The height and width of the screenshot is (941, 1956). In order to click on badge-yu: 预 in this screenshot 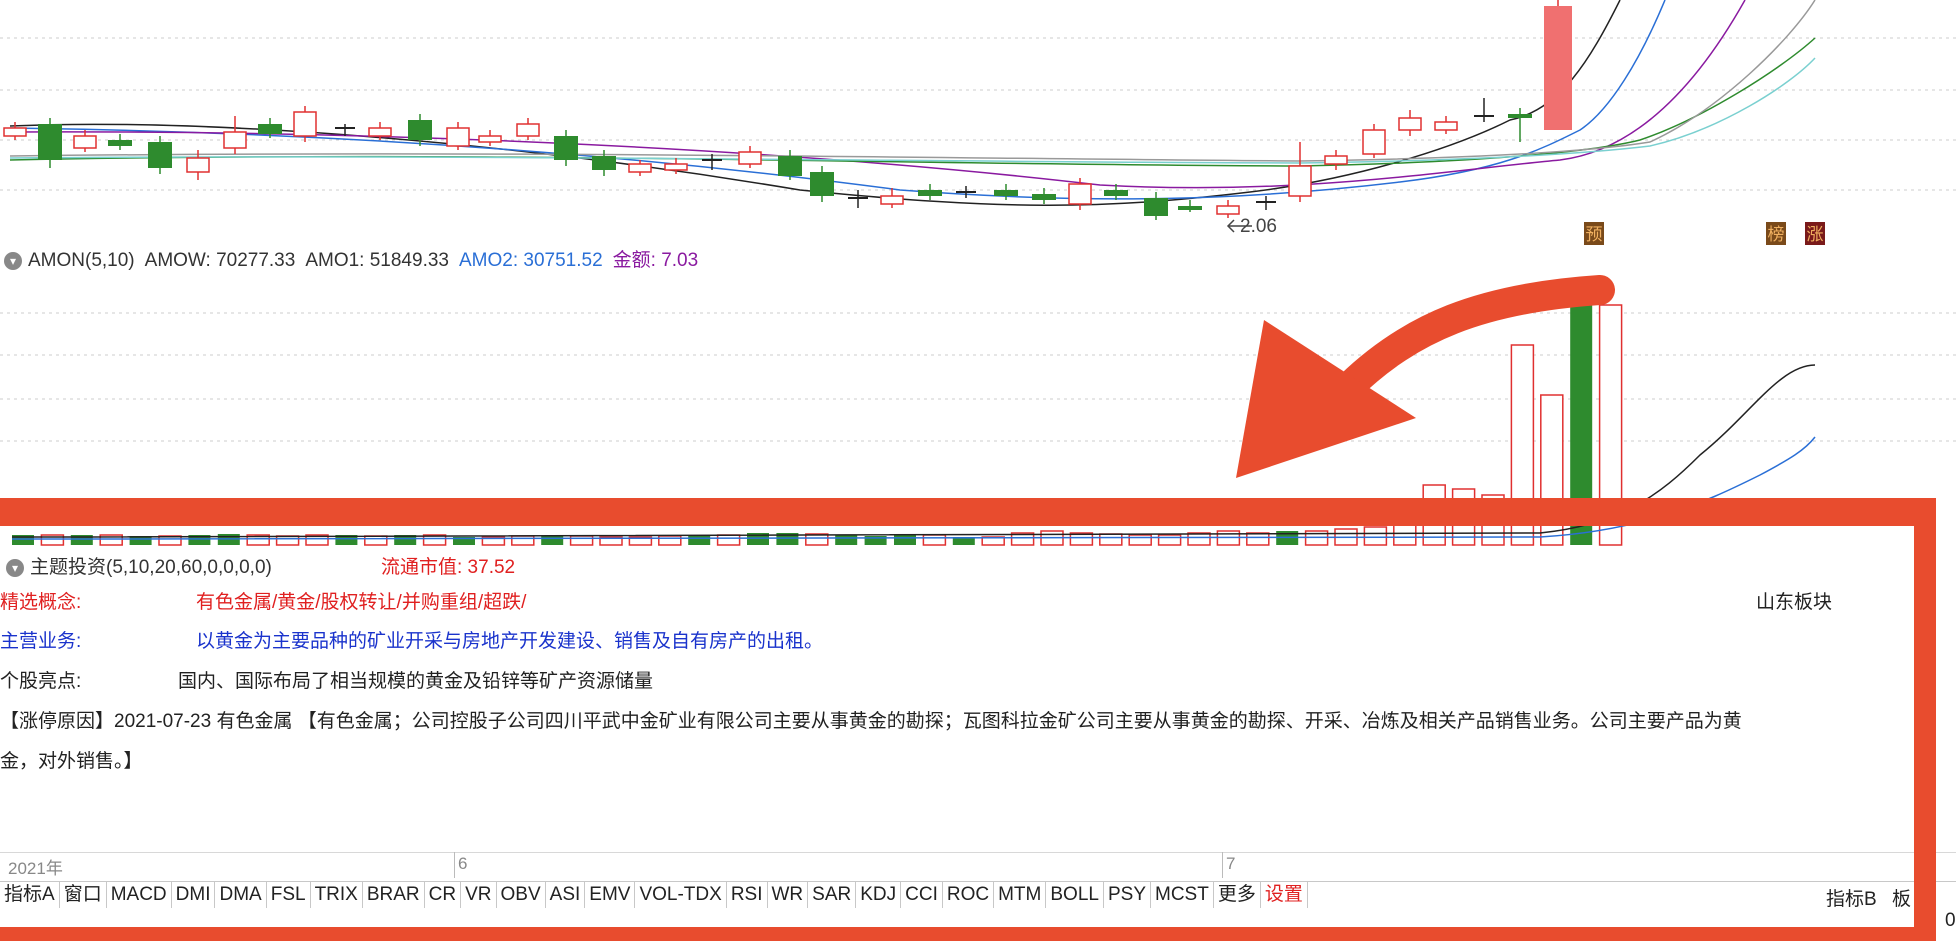, I will do `click(1594, 233)`.